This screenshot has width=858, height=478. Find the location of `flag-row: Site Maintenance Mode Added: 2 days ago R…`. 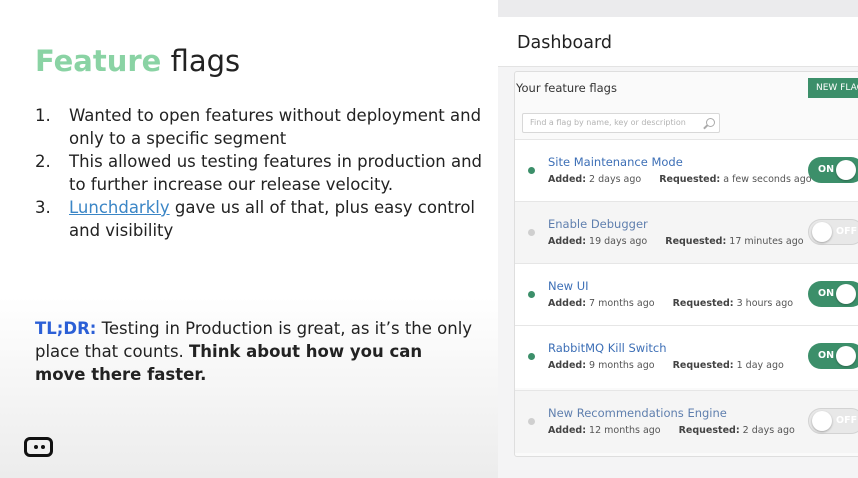

flag-row: Site Maintenance Mode Added: 2 days ago R… is located at coordinates (686, 170).